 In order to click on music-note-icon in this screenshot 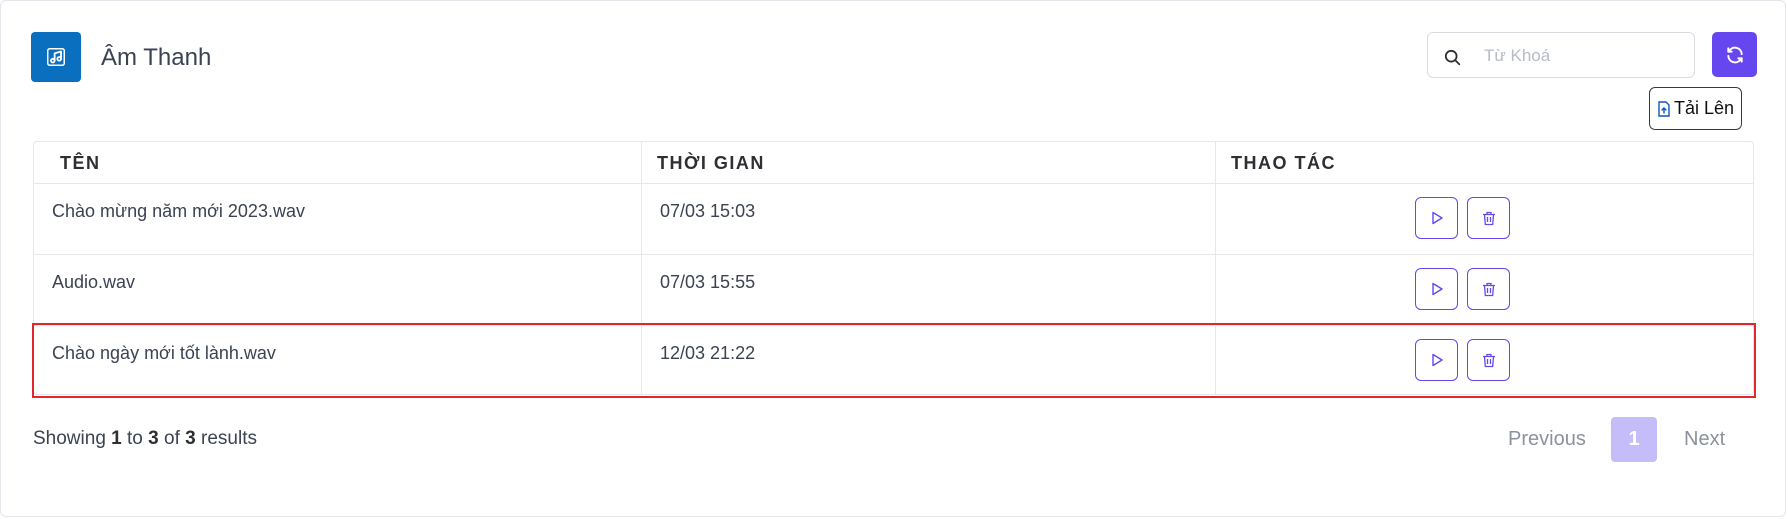, I will do `click(56, 57)`.